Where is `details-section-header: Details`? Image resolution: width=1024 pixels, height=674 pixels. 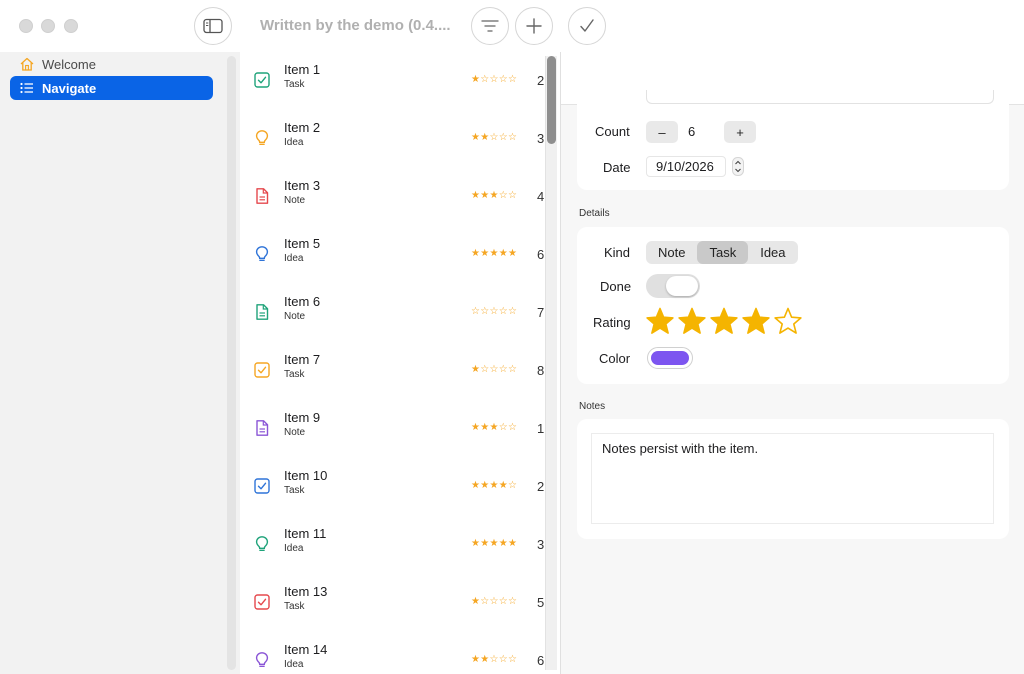
details-section-header: Details is located at coordinates (594, 213).